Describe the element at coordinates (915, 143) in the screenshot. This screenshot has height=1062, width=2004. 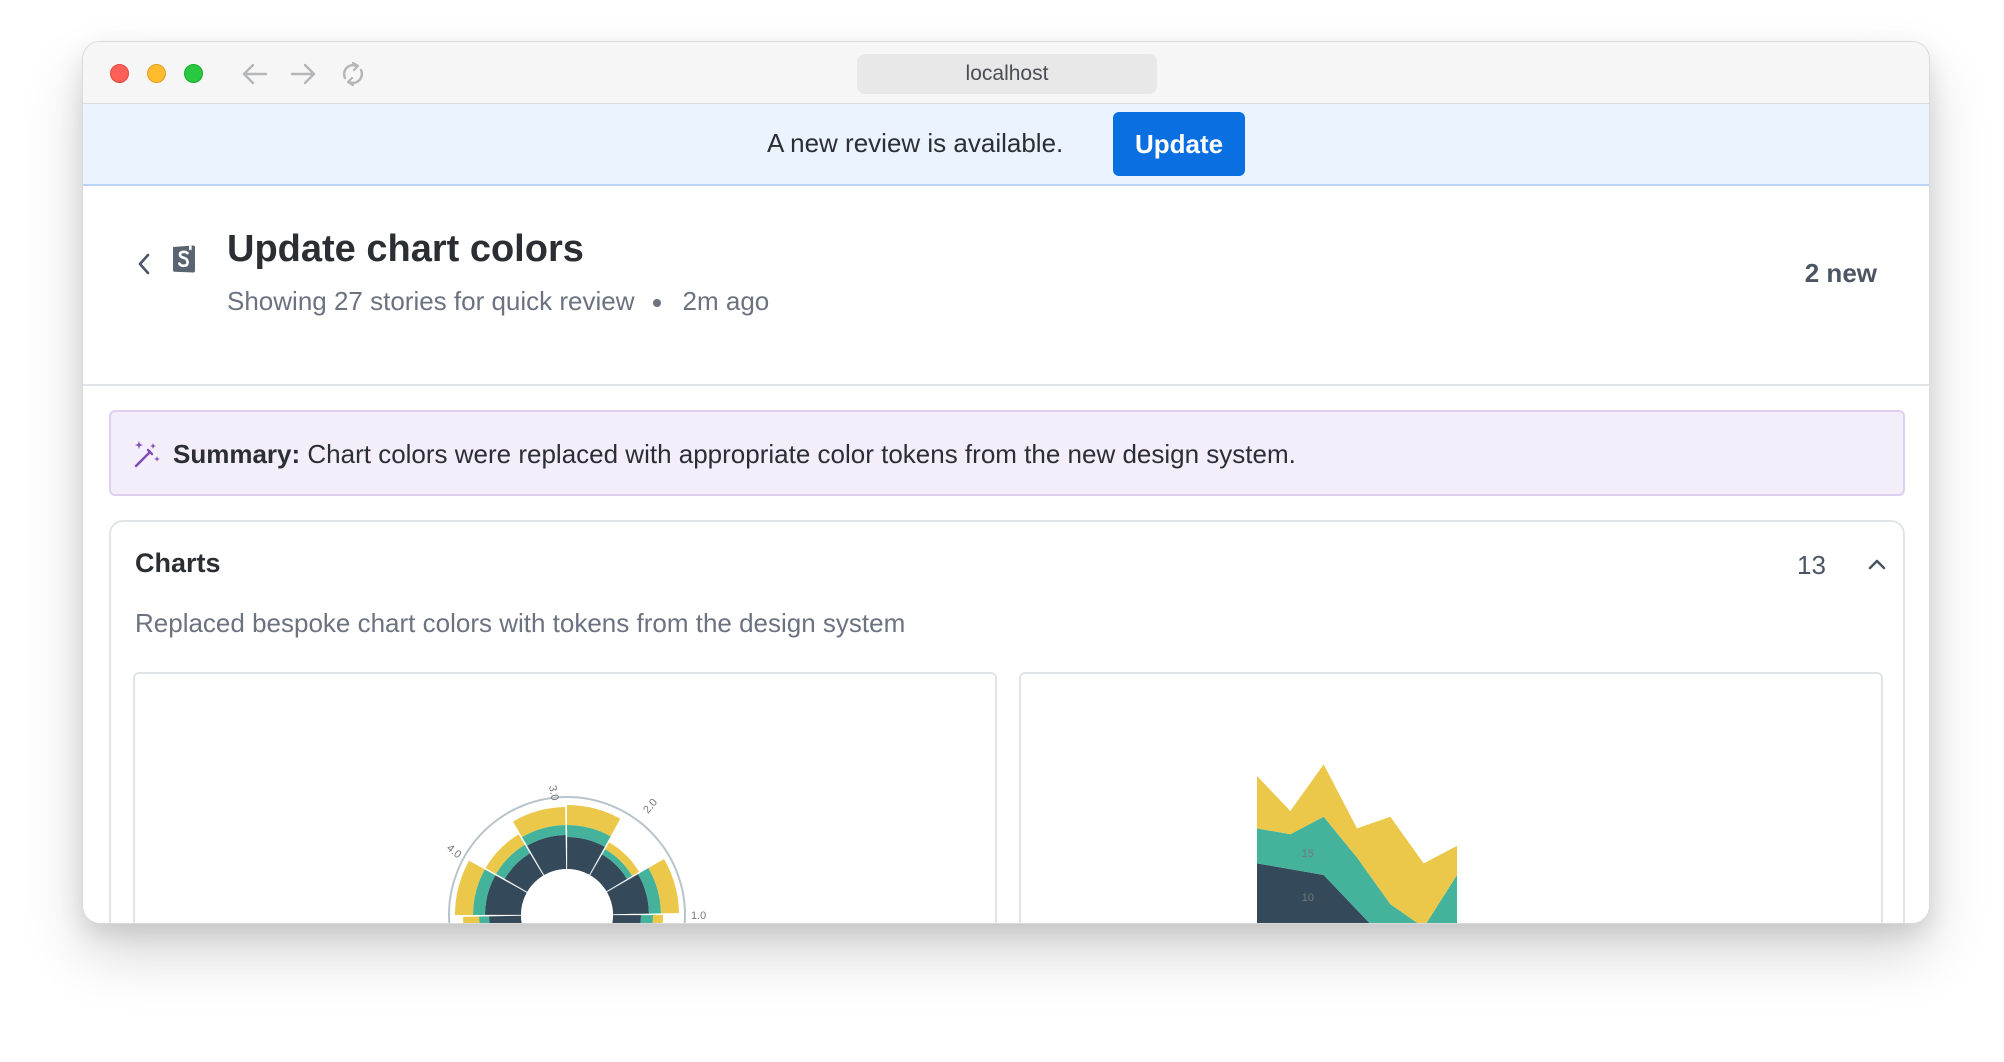
I see `banner-message: A new review is available.` at that location.